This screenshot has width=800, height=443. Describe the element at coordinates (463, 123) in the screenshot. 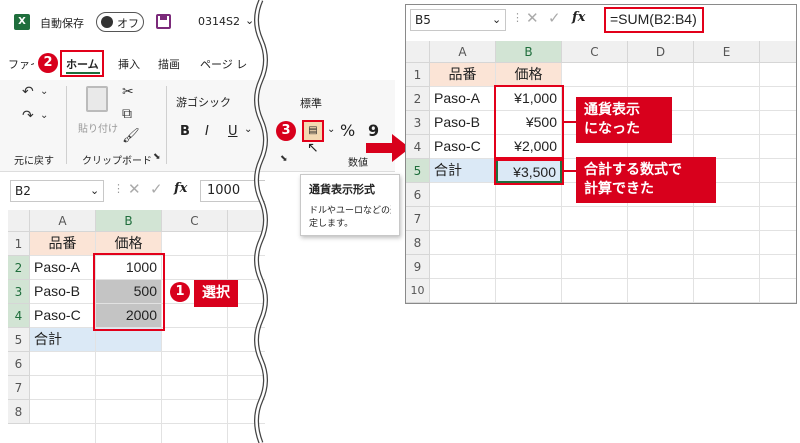

I see `cell-a3-right: Paso-B` at that location.